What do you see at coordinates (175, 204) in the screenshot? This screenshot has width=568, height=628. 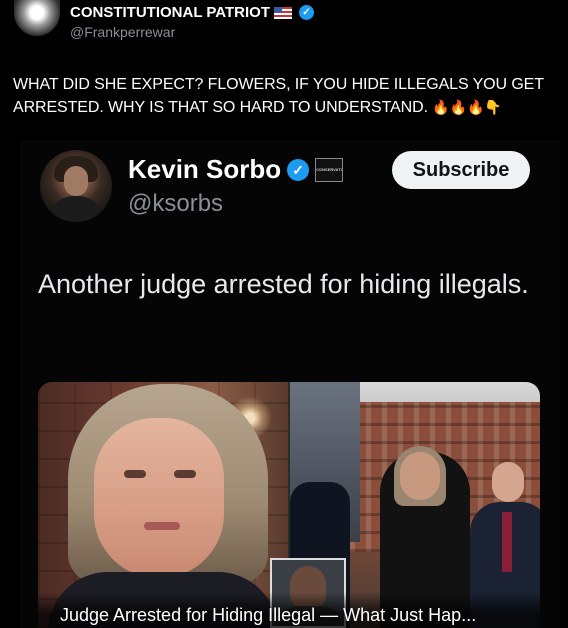 I see `quoted-author-handle: @ksorbs` at bounding box center [175, 204].